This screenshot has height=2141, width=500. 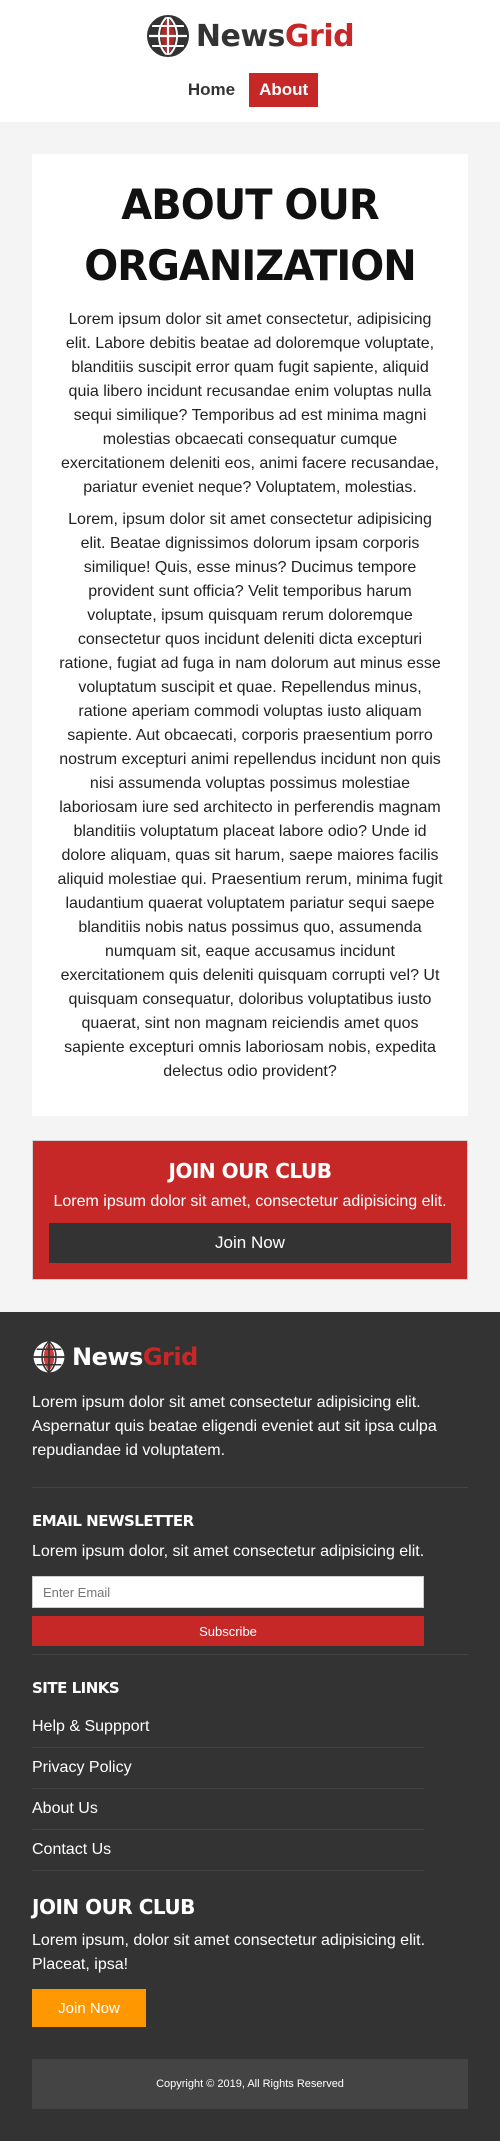 I want to click on link-privacy-policy: Privacy Policy, so click(x=82, y=1767).